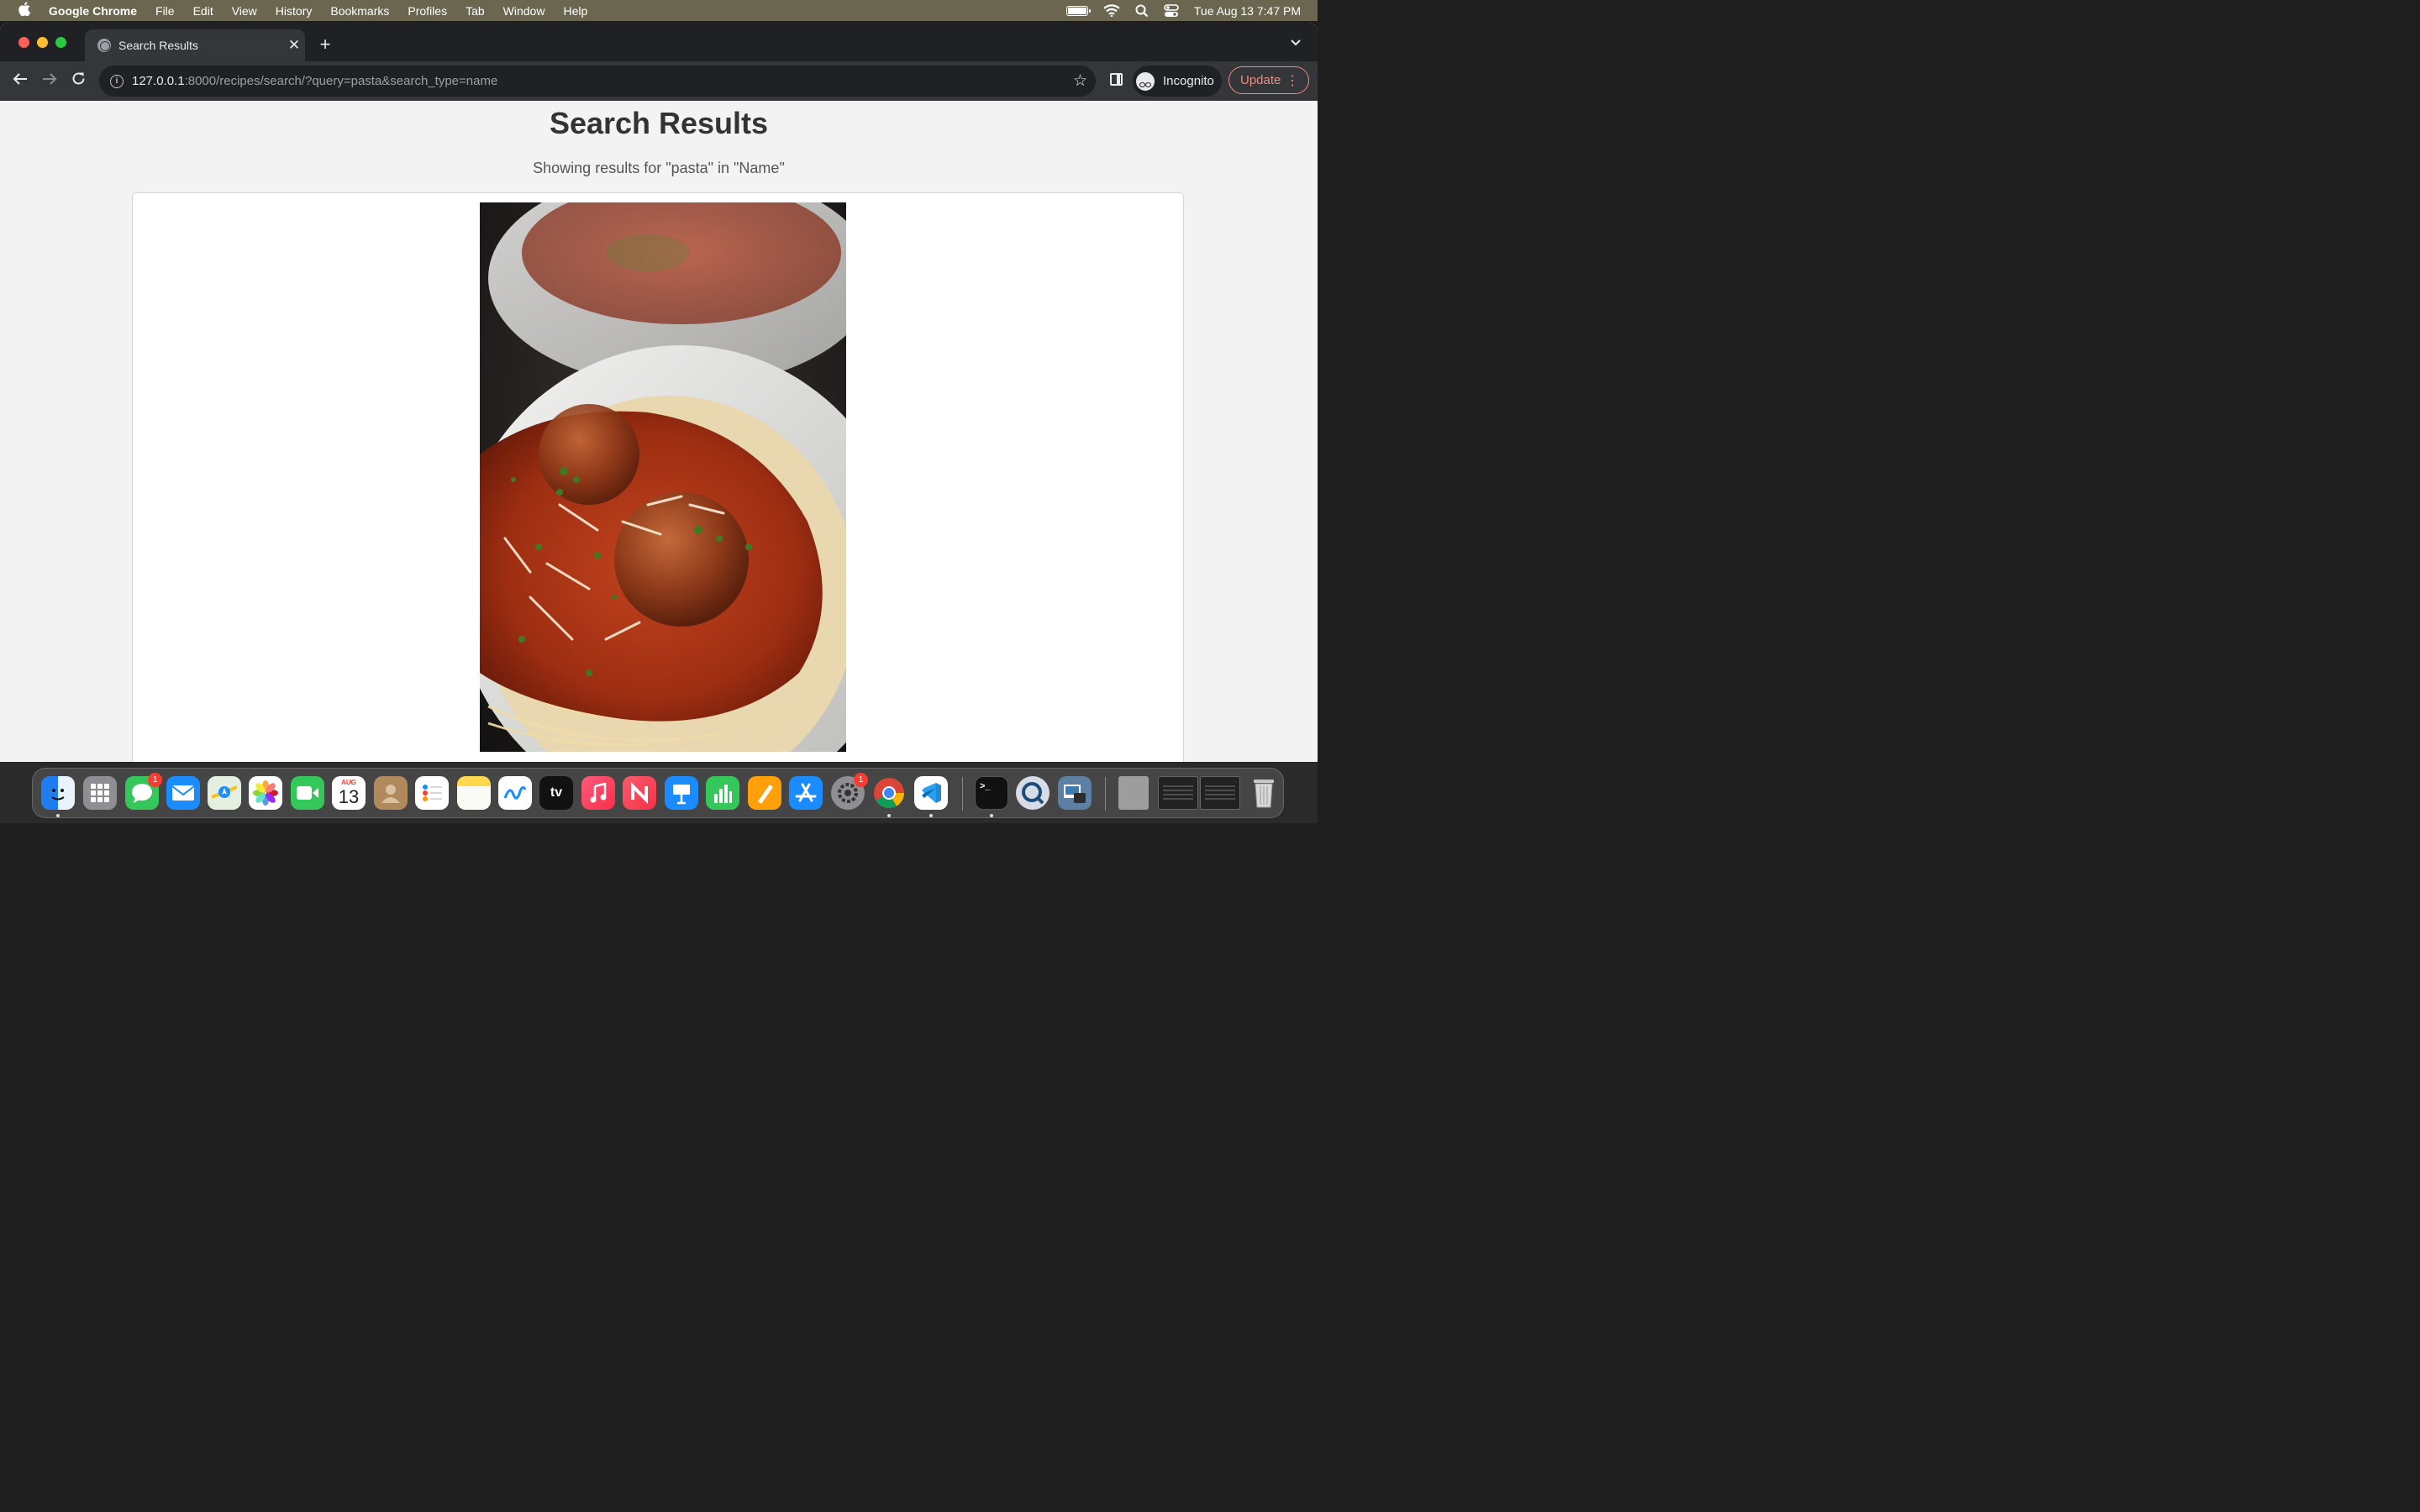 The image size is (2420, 1512). What do you see at coordinates (575, 11) in the screenshot?
I see `menu-help: Help` at bounding box center [575, 11].